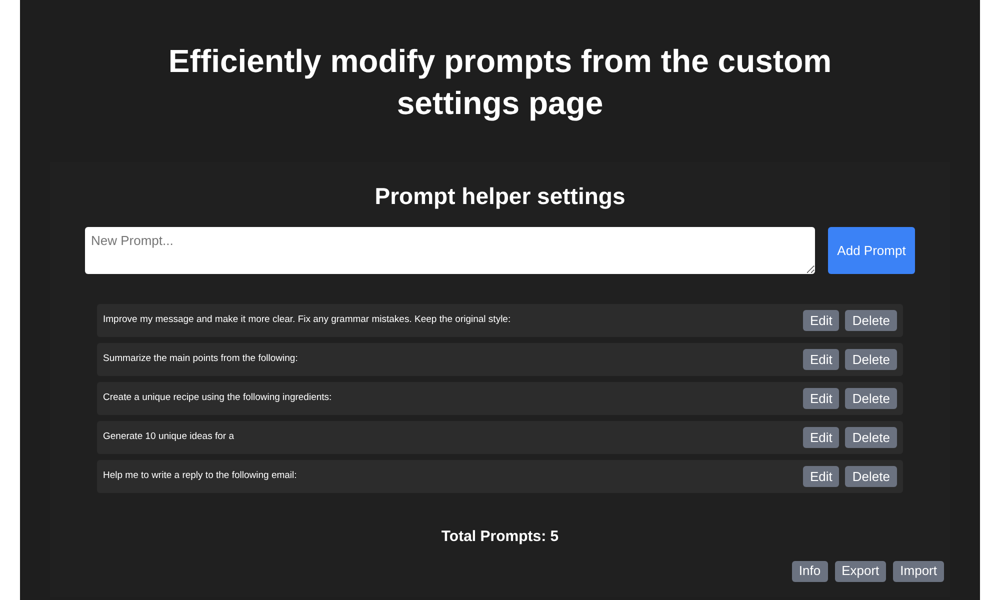 The image size is (1000, 600). Describe the element at coordinates (810, 571) in the screenshot. I see `info-button: Info` at that location.